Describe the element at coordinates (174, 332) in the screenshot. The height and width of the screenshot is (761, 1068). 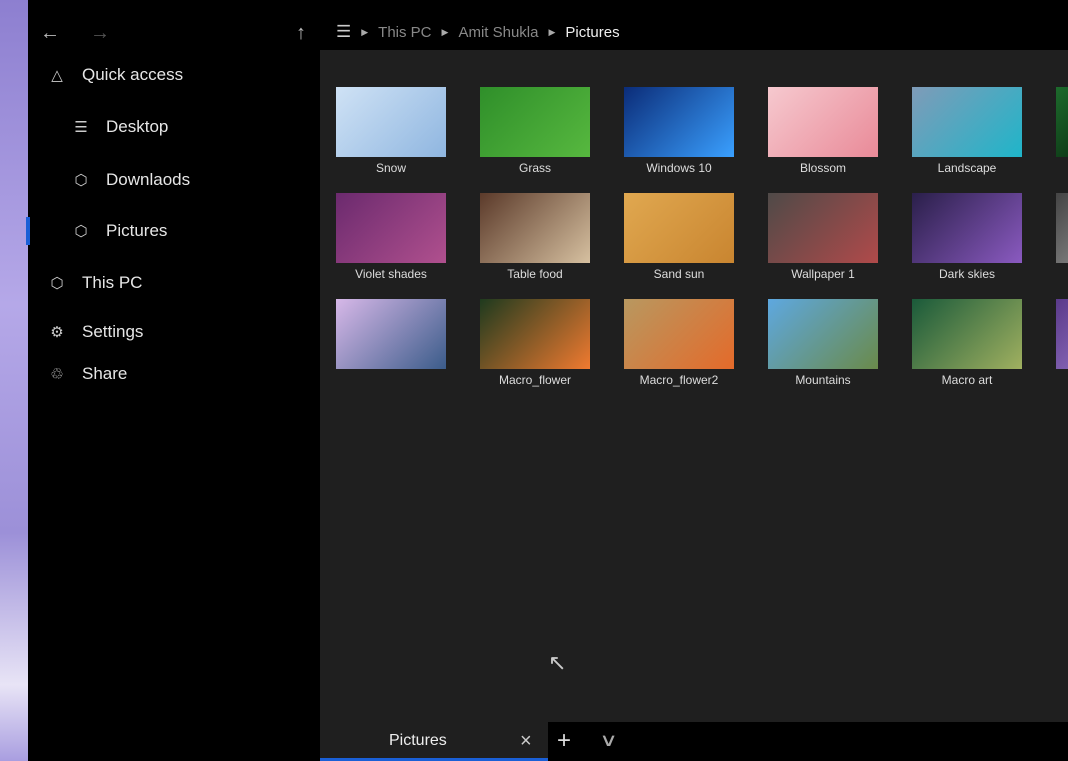
I see `sidebar-item-settings: ⚙ Settings` at that location.